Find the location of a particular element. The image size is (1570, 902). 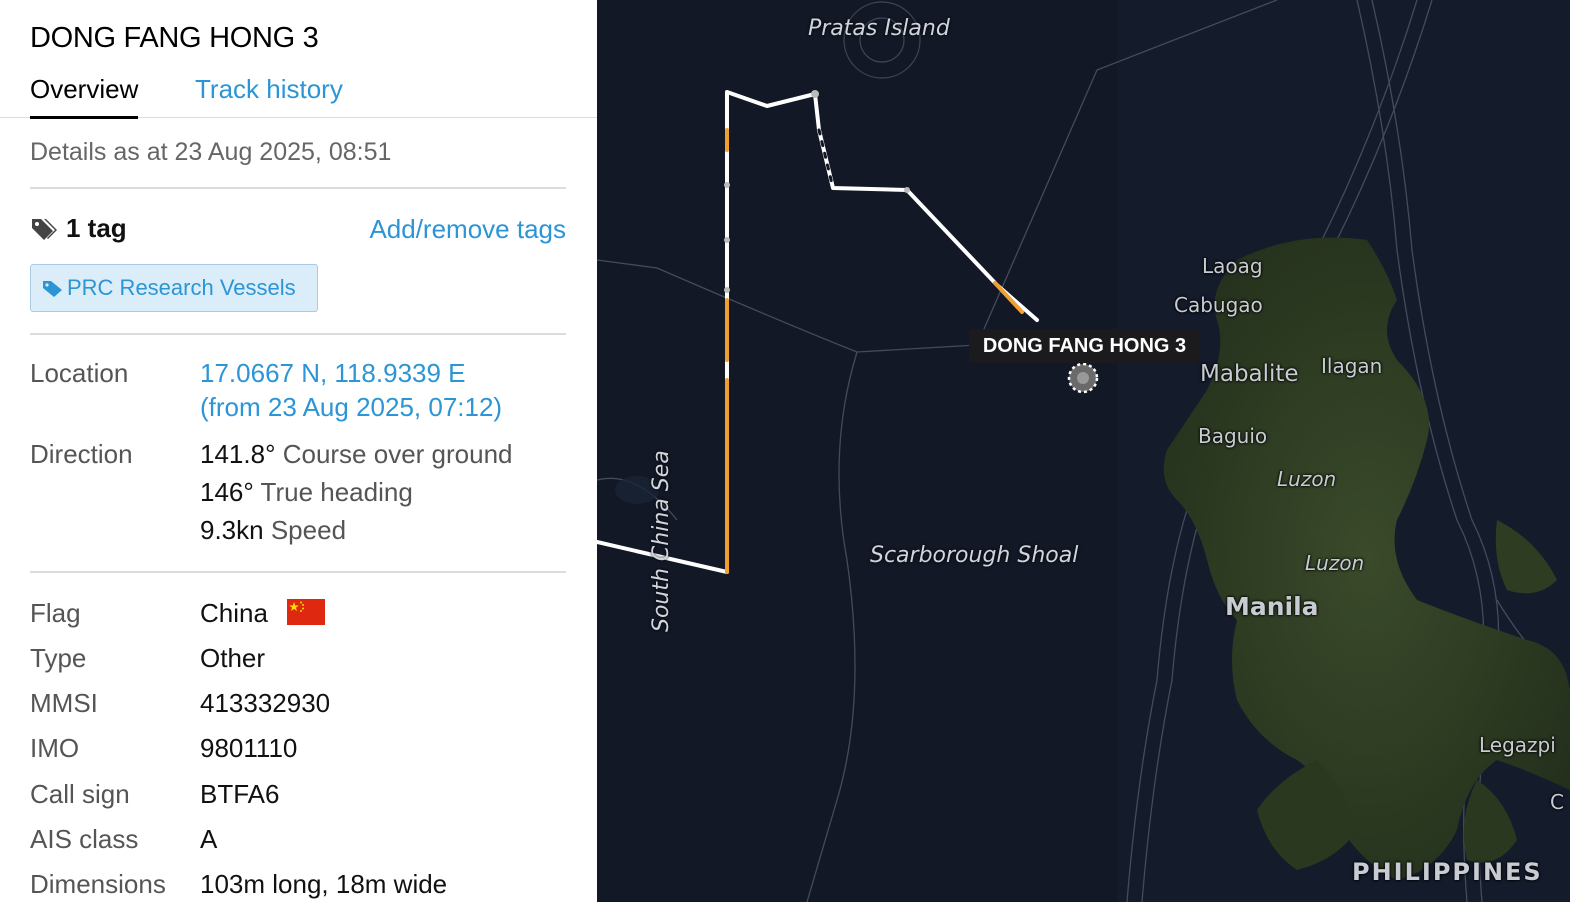

vessel-map-label: DONG FANG HONG 3 is located at coordinates (1084, 346).